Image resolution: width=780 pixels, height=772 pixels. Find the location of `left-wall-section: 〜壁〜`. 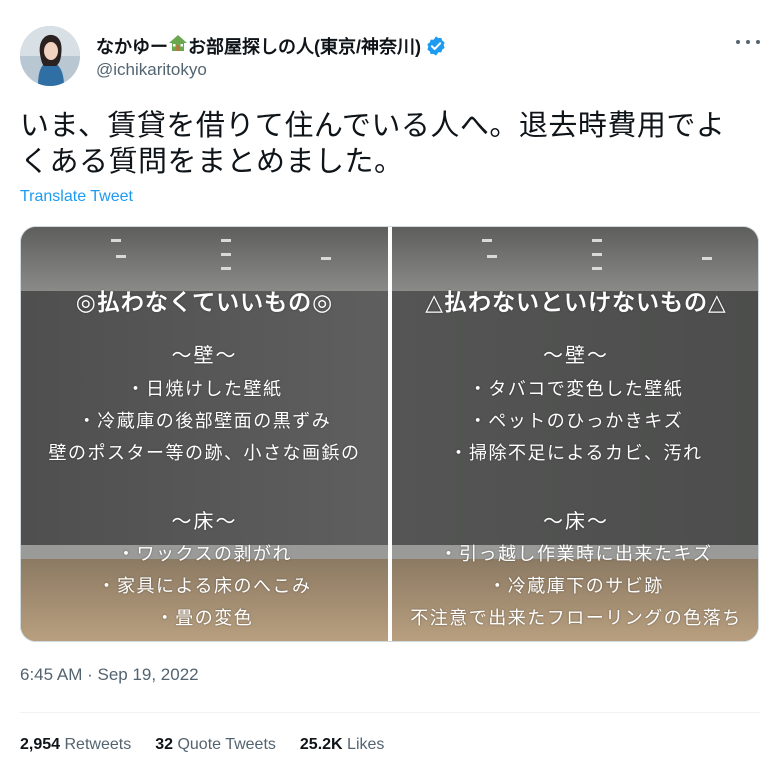

left-wall-section: 〜壁〜 is located at coordinates (204, 355).